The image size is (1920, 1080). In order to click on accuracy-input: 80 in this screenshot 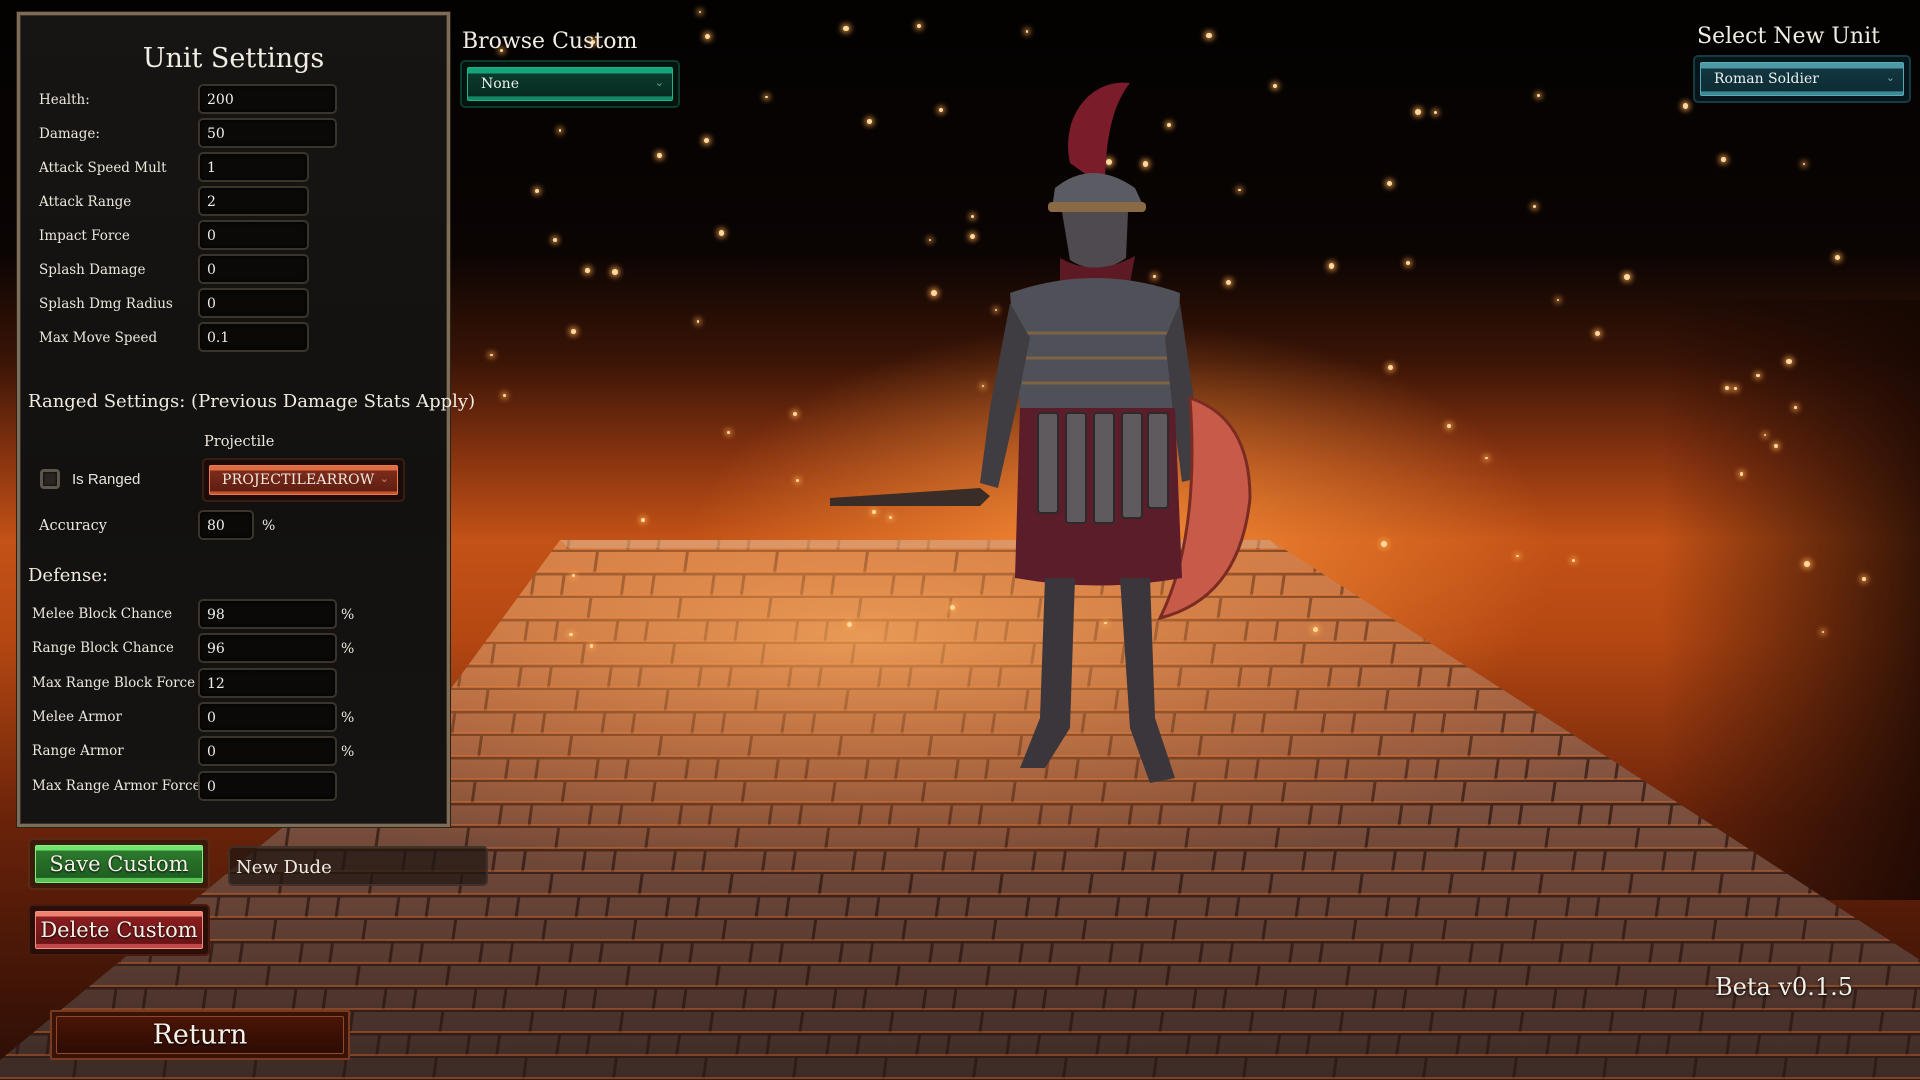, I will do `click(226, 525)`.